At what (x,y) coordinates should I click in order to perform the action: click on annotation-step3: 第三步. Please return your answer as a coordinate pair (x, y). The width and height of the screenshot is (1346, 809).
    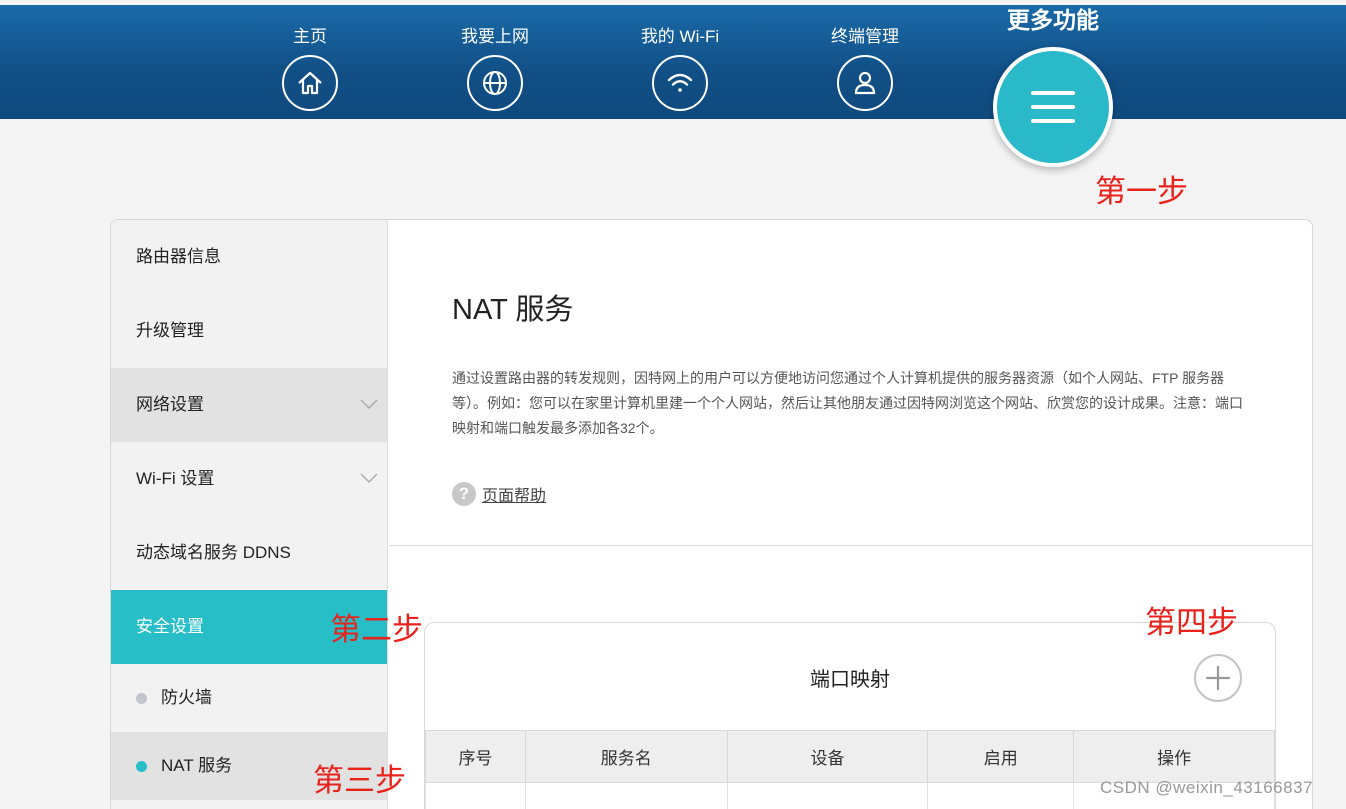
    Looking at the image, I should click on (359, 780).